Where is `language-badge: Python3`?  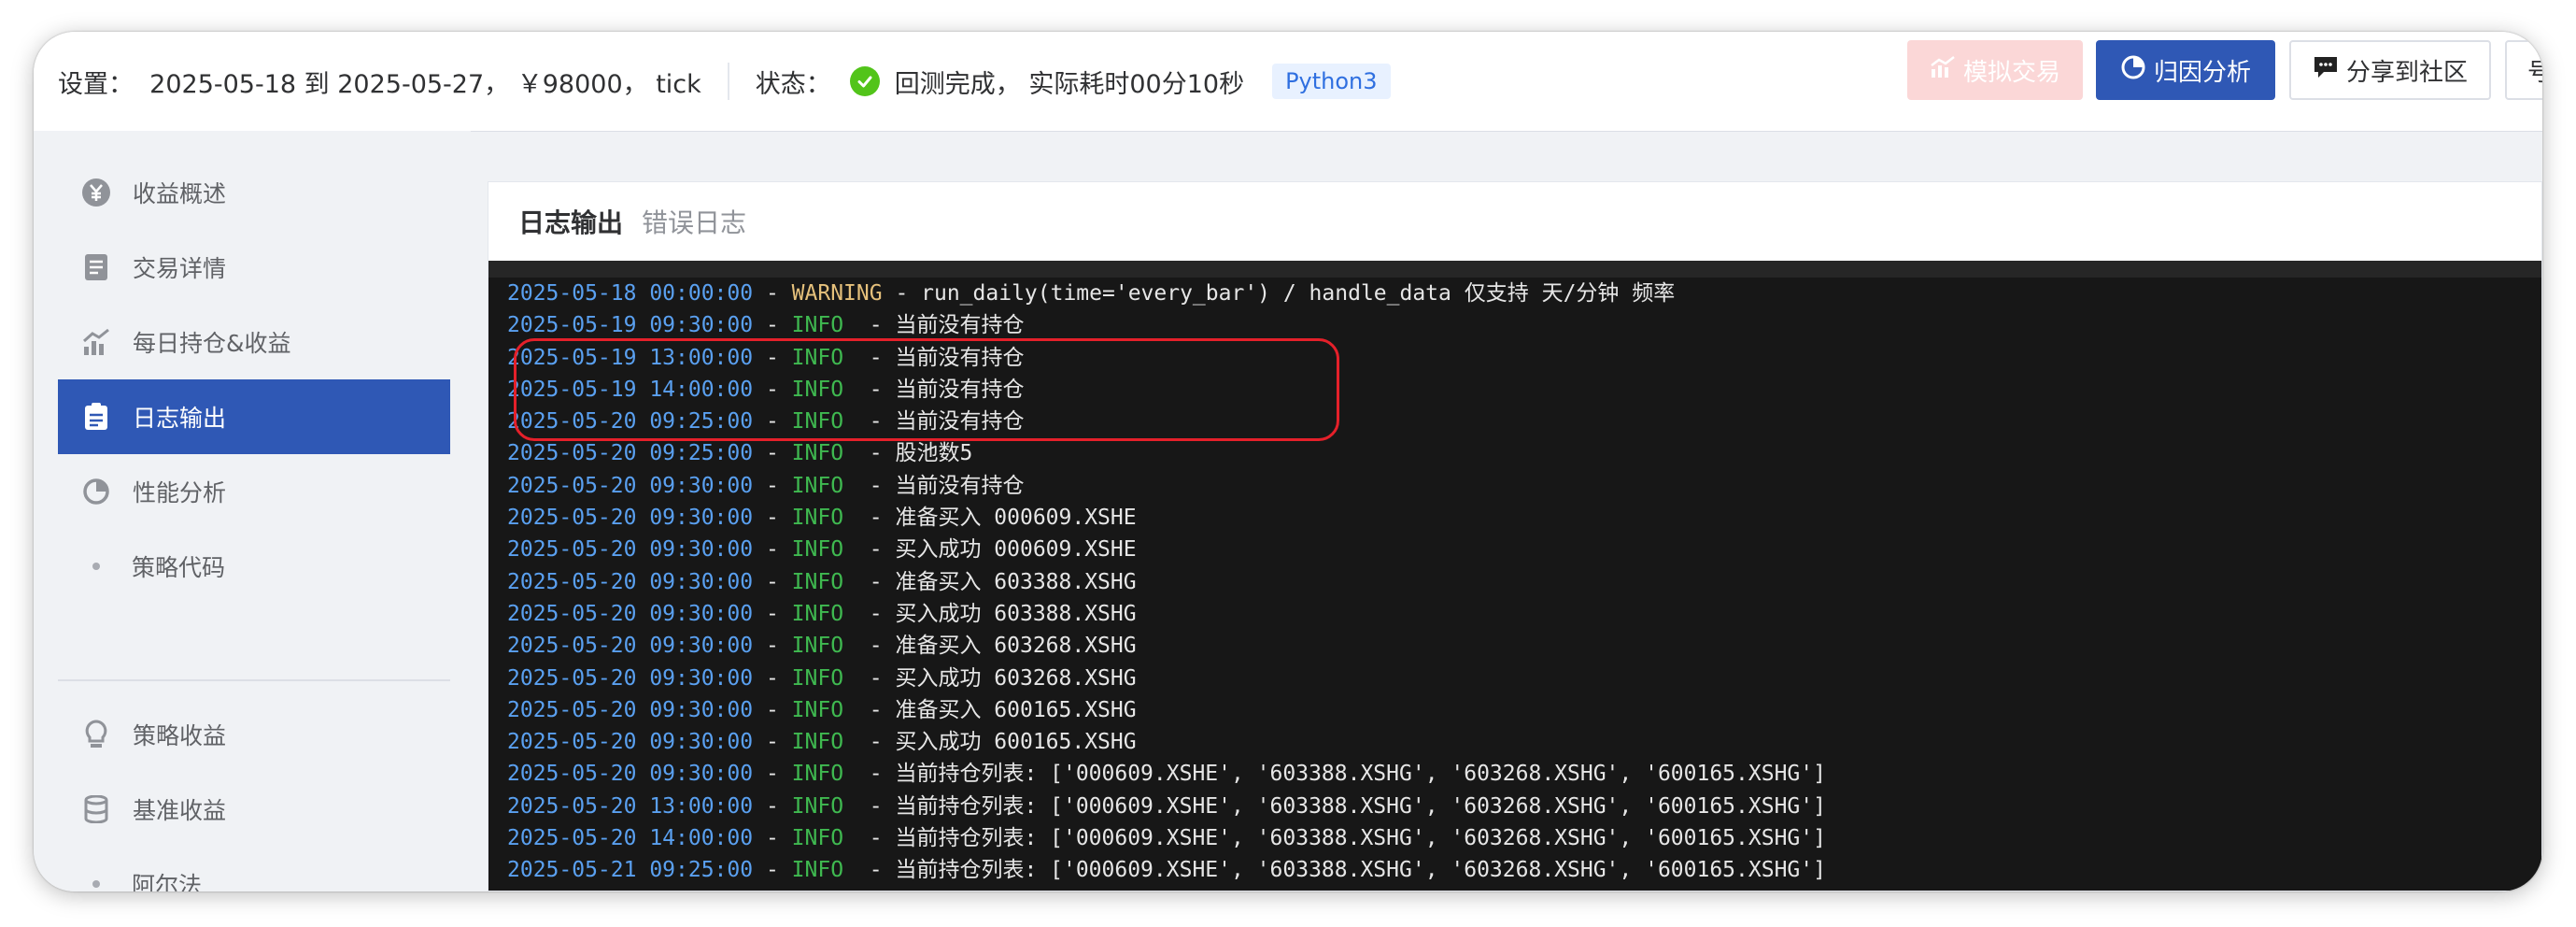 language-badge: Python3 is located at coordinates (1331, 81).